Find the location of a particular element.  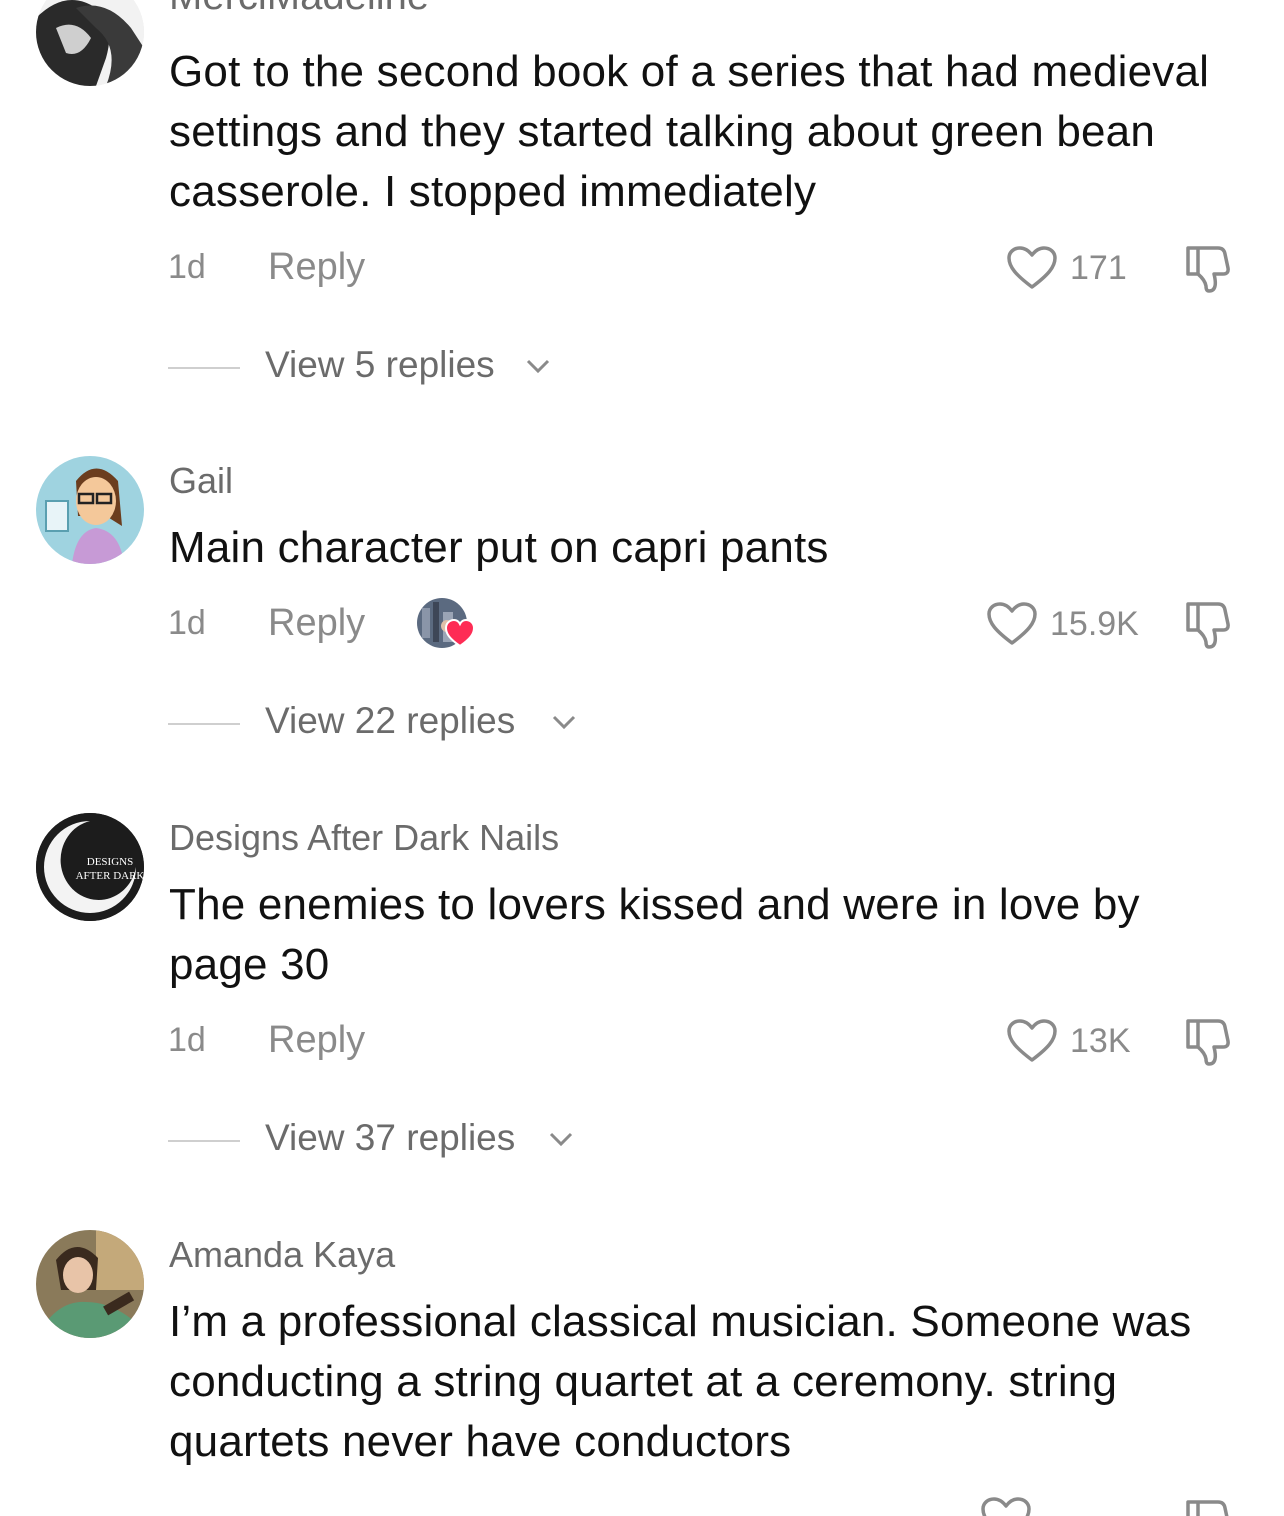

avatar-text-1: DESIGNS is located at coordinates (110, 862).